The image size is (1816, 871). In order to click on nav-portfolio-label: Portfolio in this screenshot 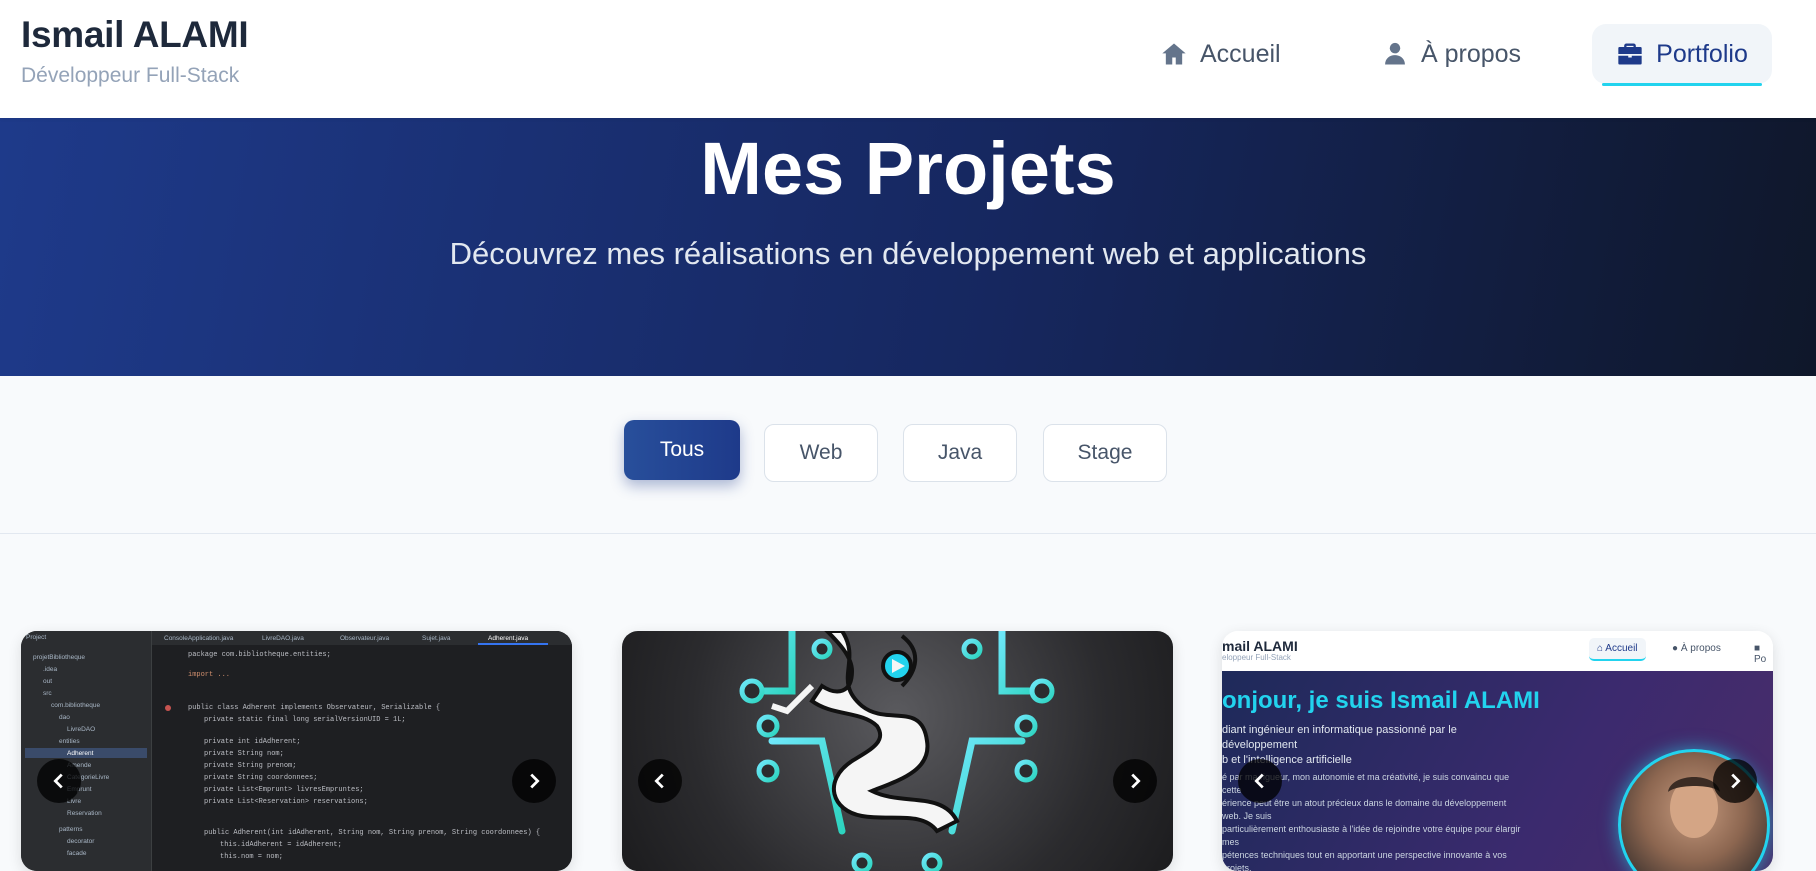, I will do `click(1702, 53)`.